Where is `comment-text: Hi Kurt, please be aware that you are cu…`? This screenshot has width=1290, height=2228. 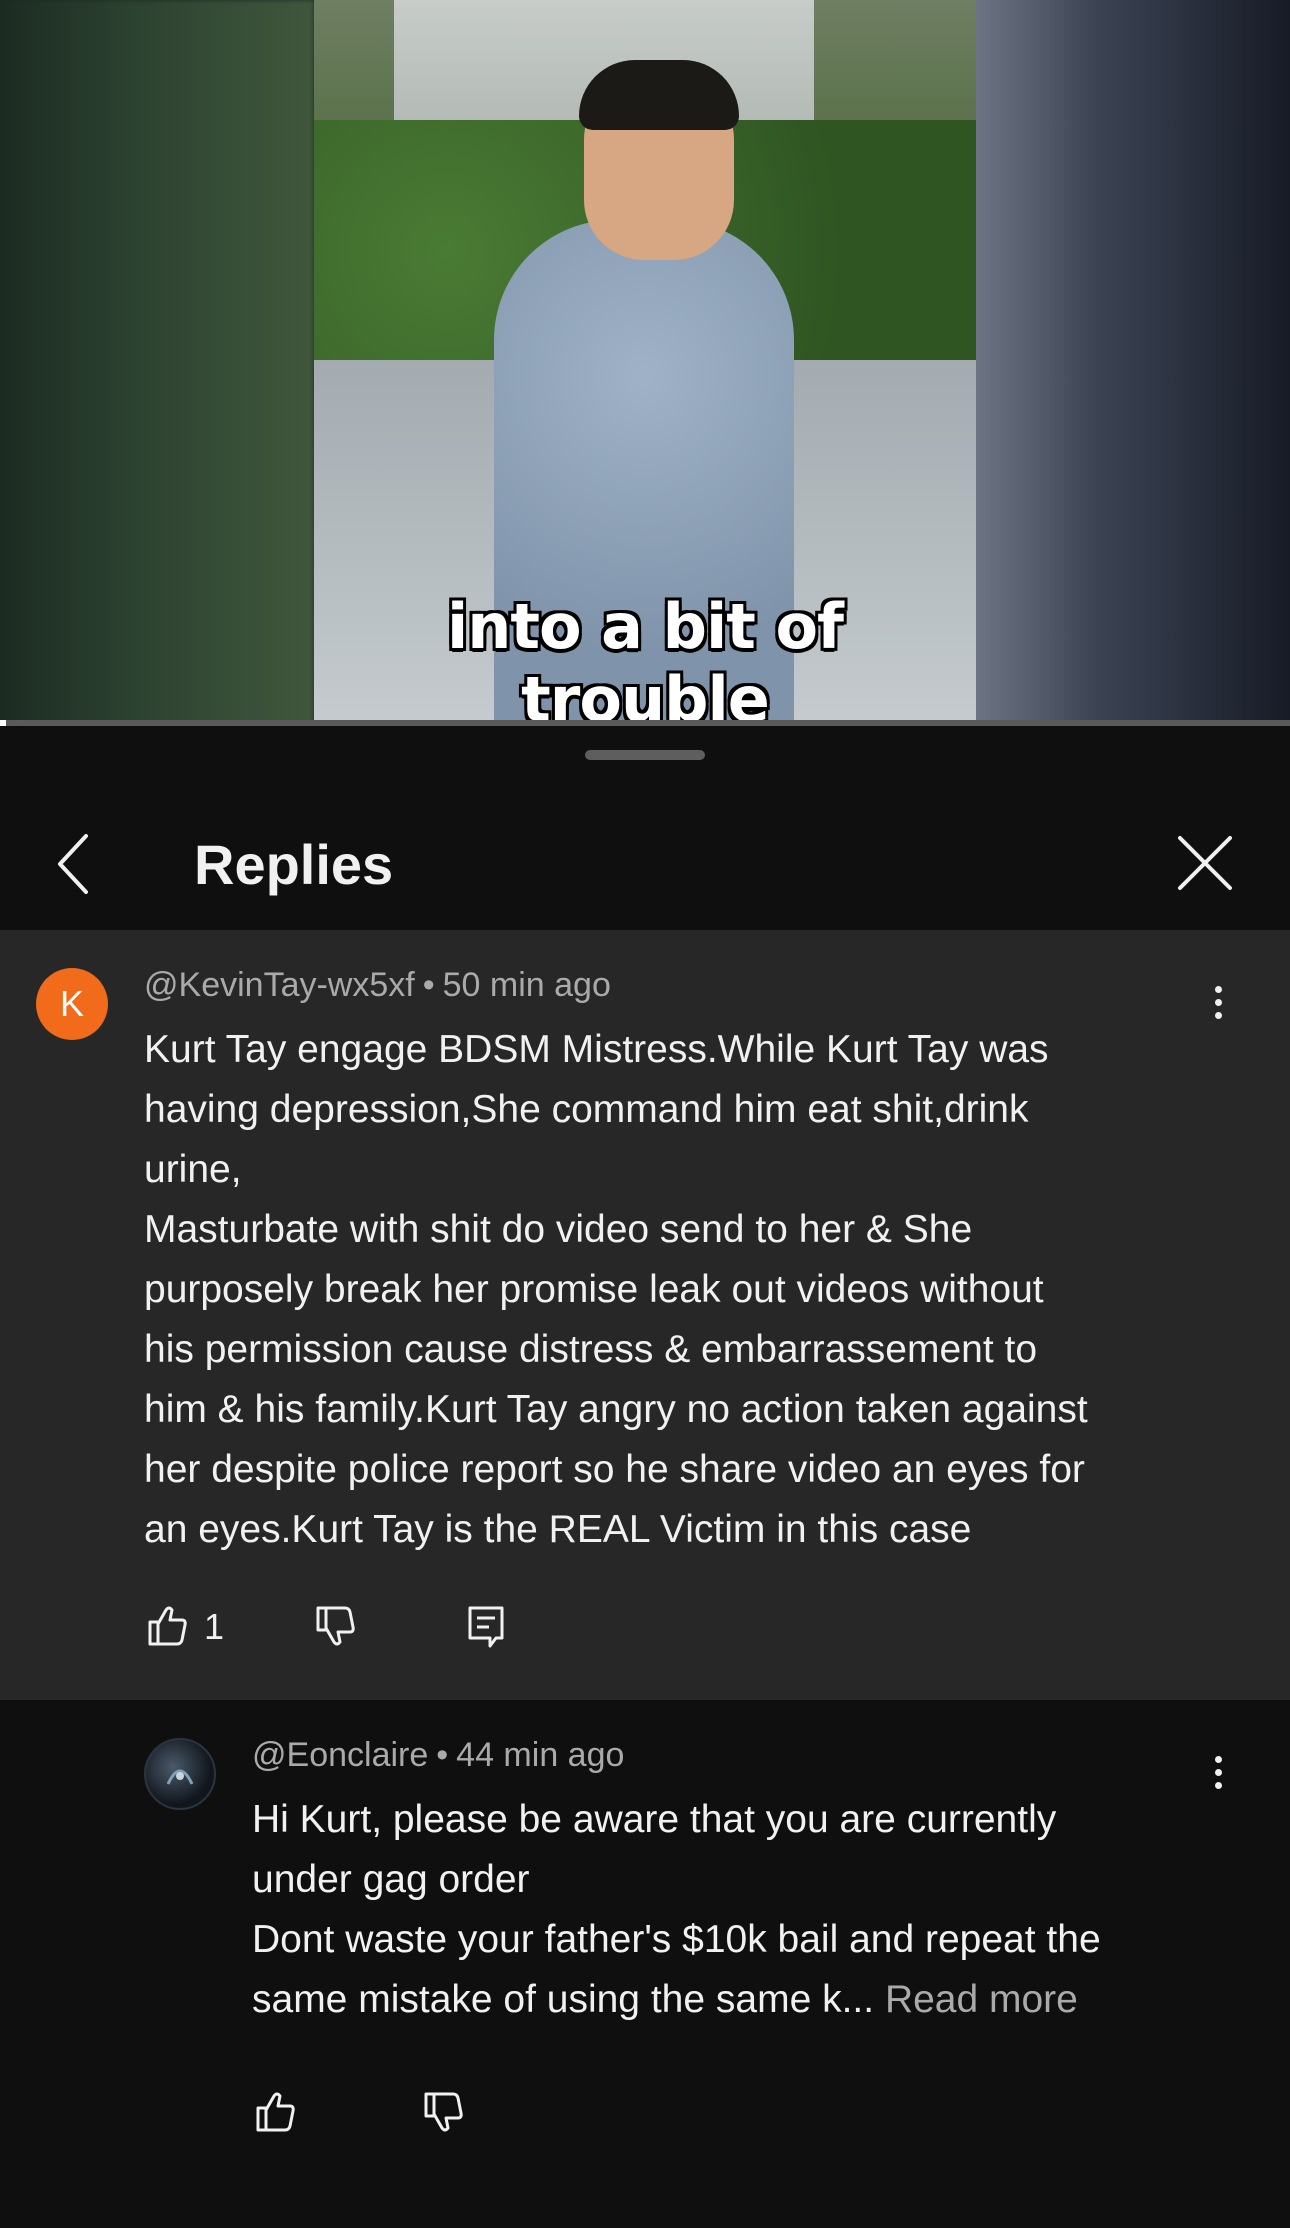 comment-text: Hi Kurt, please be aware that you are cu… is located at coordinates (742, 1910).